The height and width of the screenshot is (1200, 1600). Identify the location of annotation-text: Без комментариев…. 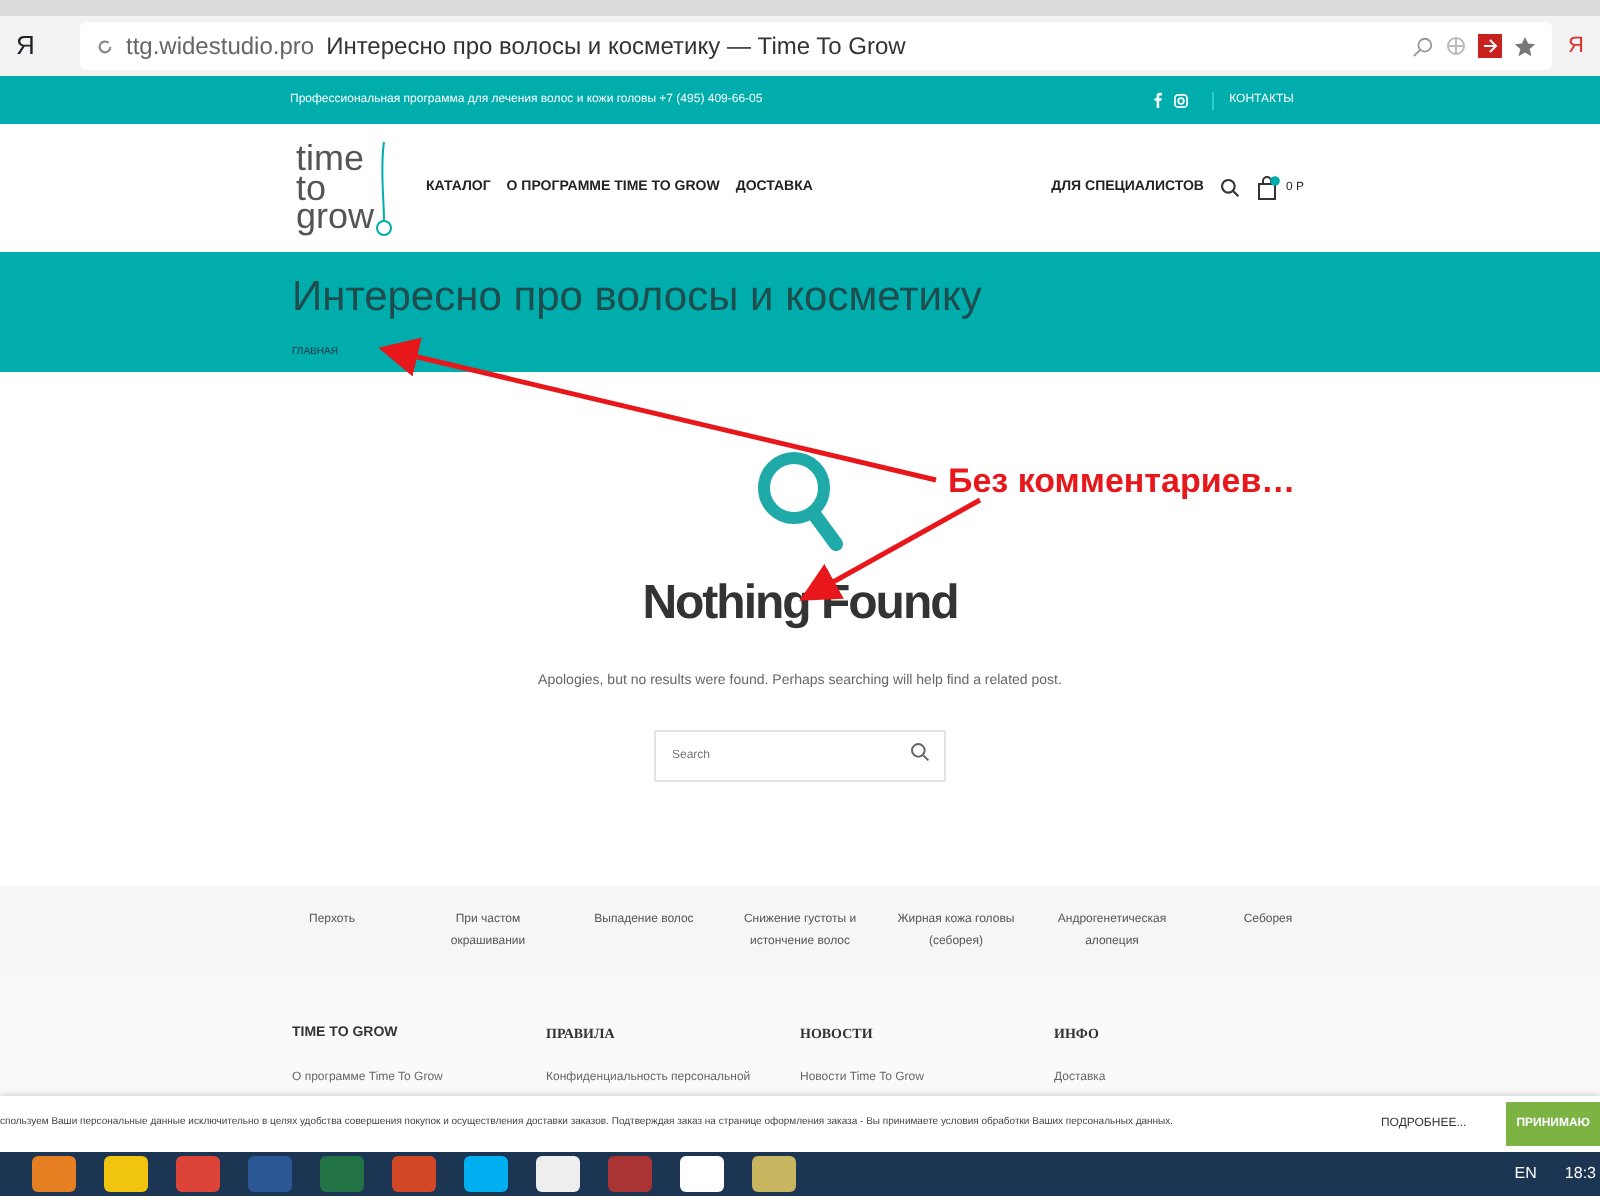
(1122, 482).